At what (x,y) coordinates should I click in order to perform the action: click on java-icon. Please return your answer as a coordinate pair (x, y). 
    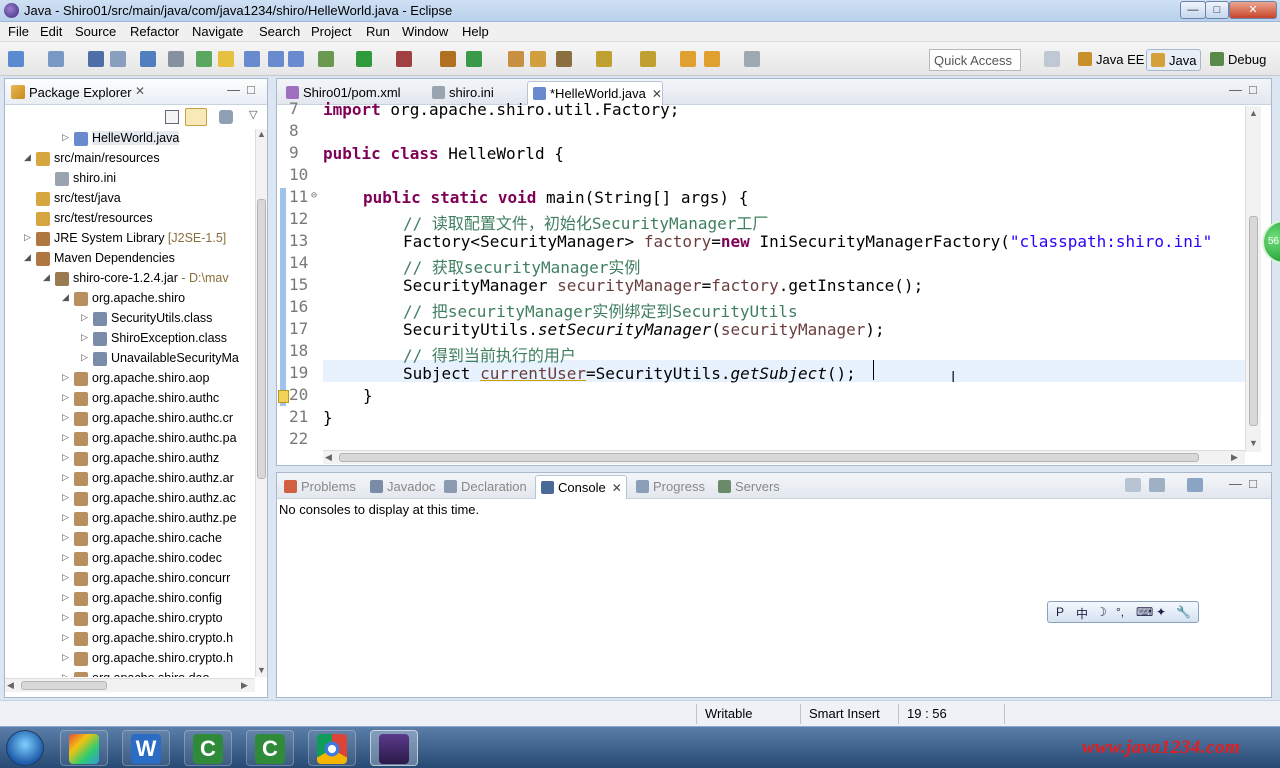
    Looking at the image, I should click on (276, 59).